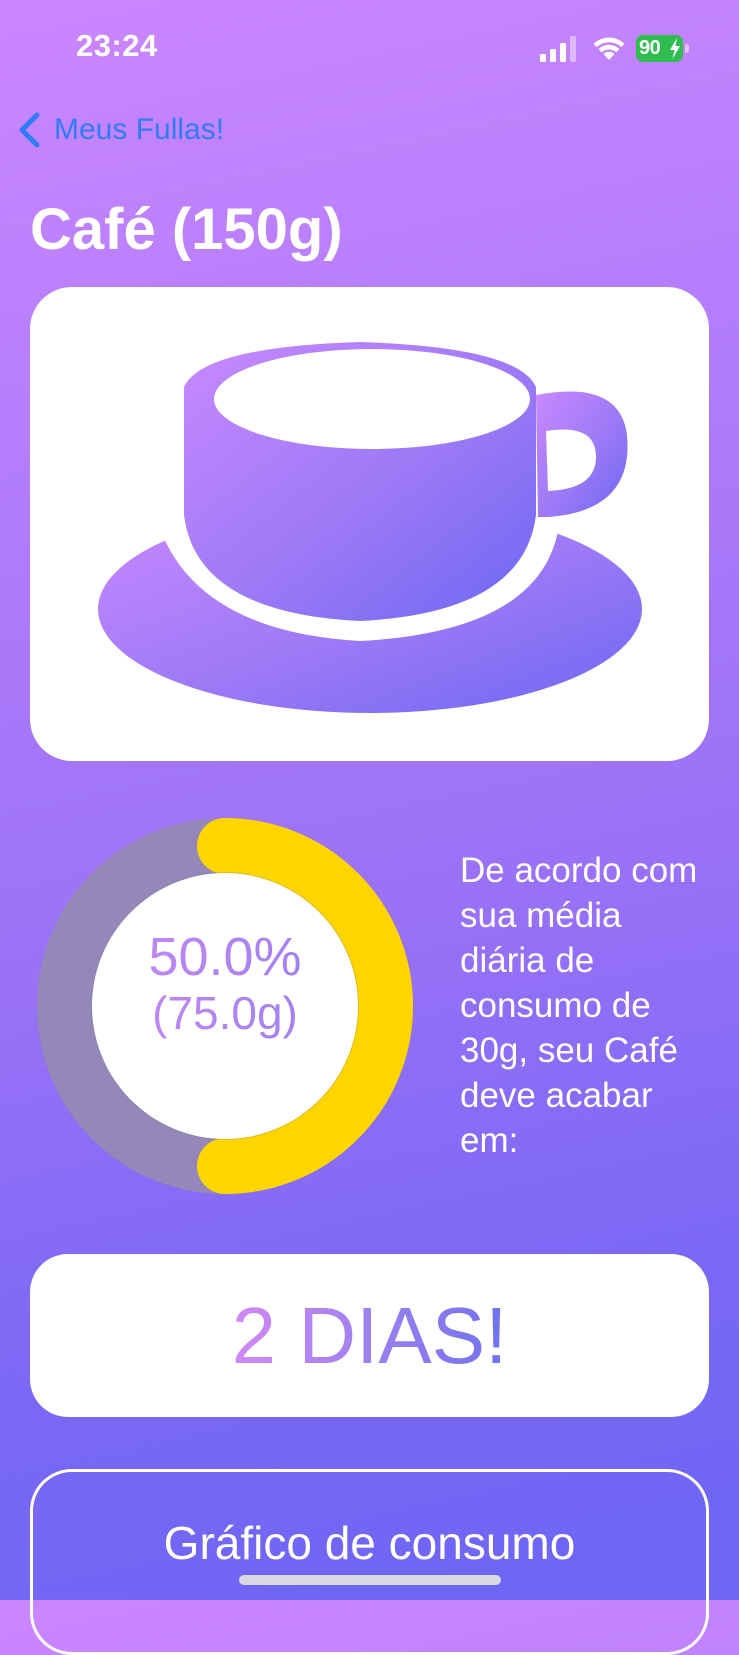 Image resolution: width=739 pixels, height=1655 pixels. Describe the element at coordinates (558, 49) in the screenshot. I see `cellular-signal-icon` at that location.